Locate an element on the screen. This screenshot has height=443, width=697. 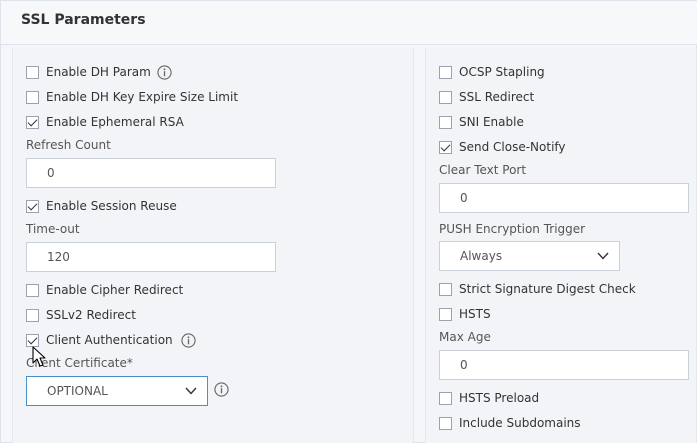
ssl-redirect-row: SSL Redirect is located at coordinates (486, 97).